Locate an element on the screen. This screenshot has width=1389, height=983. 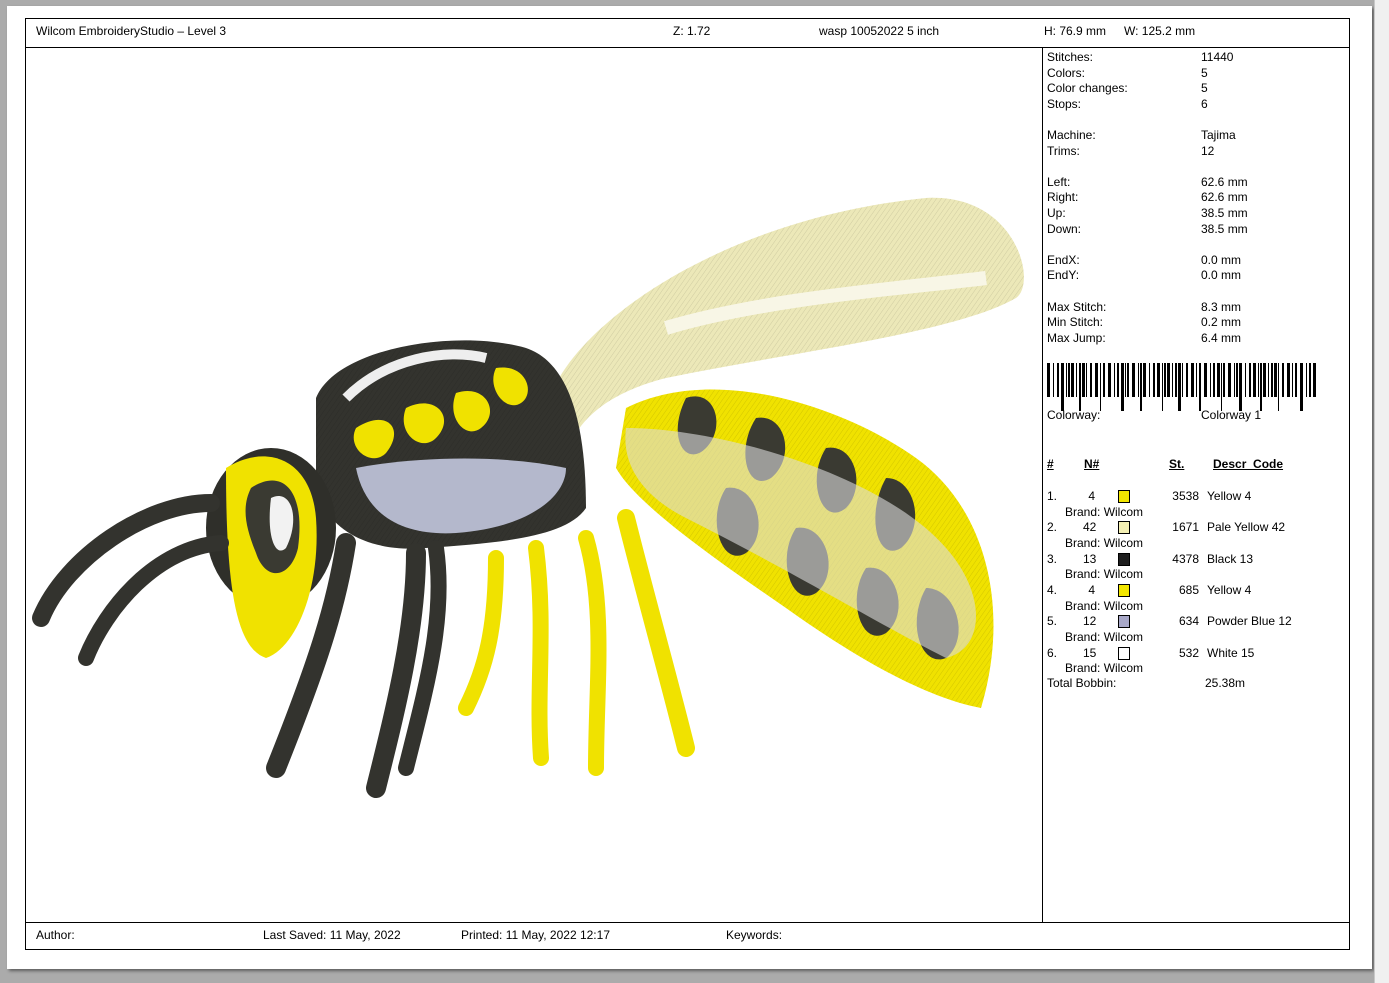
barcode-image is located at coordinates (1183, 387).